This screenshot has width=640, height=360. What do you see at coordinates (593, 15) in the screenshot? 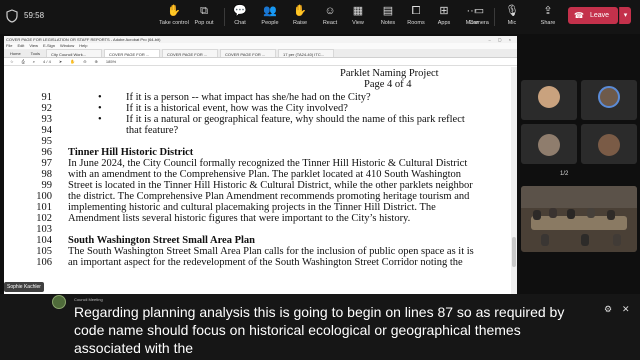
I see `leave-button: ☎ Leave` at bounding box center [593, 15].